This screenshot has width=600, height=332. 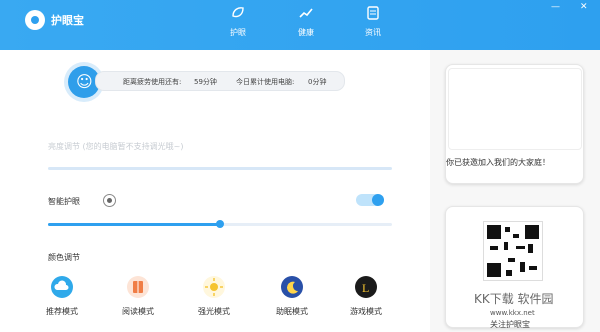 What do you see at coordinates (306, 22) in the screenshot?
I see `tab-health: 健康` at bounding box center [306, 22].